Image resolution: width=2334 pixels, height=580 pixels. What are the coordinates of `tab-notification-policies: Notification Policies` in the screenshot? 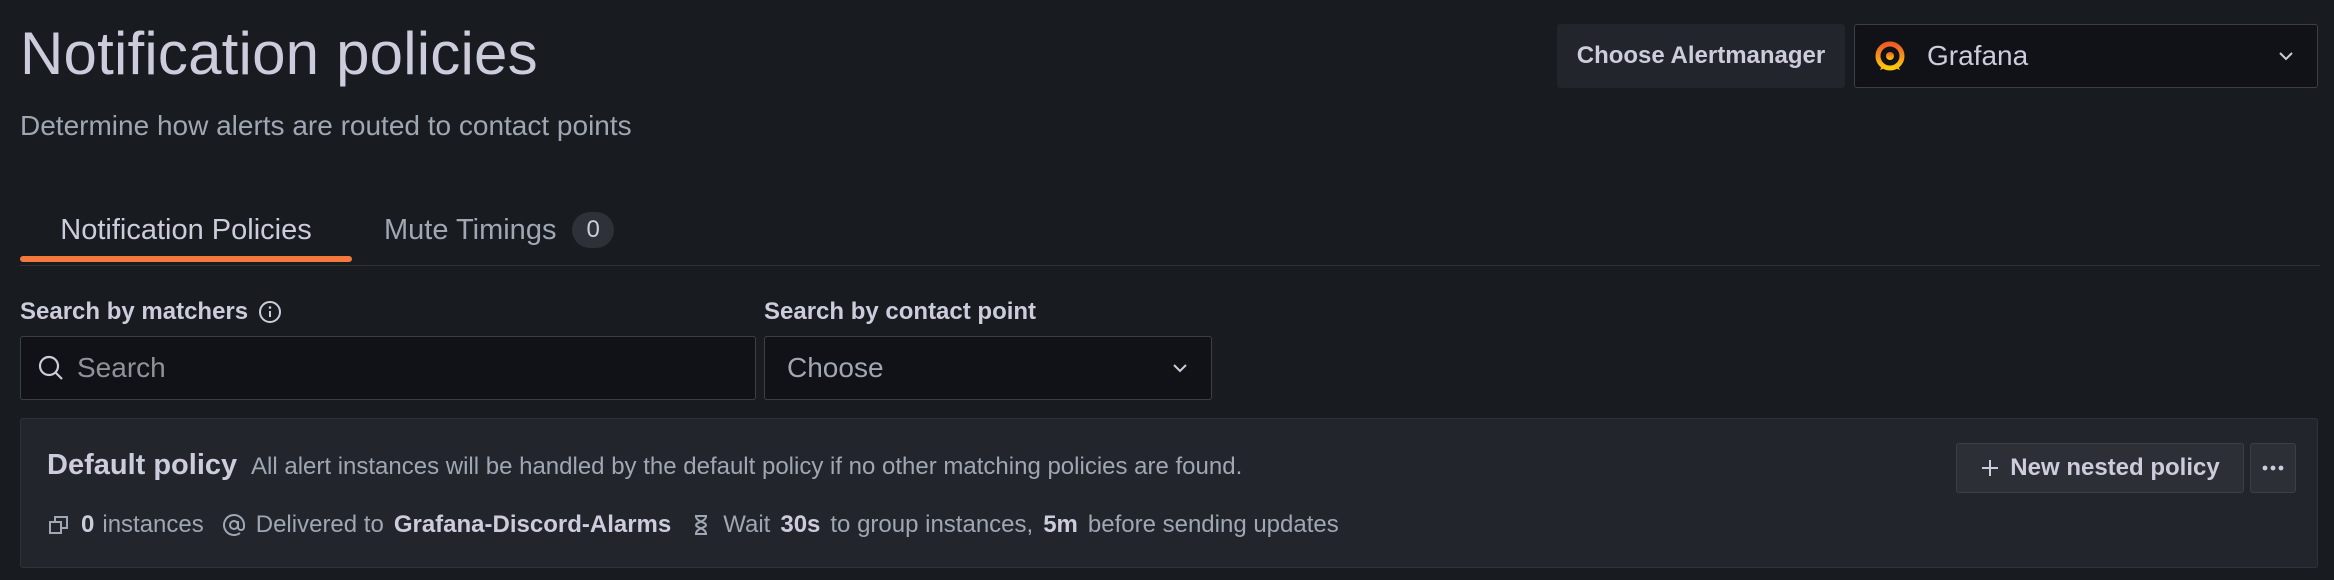 It's located at (186, 230).